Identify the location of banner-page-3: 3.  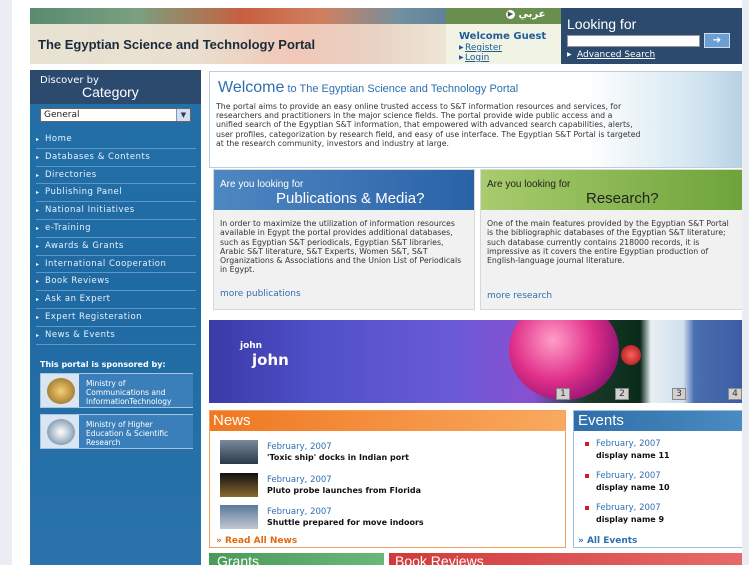
(679, 394).